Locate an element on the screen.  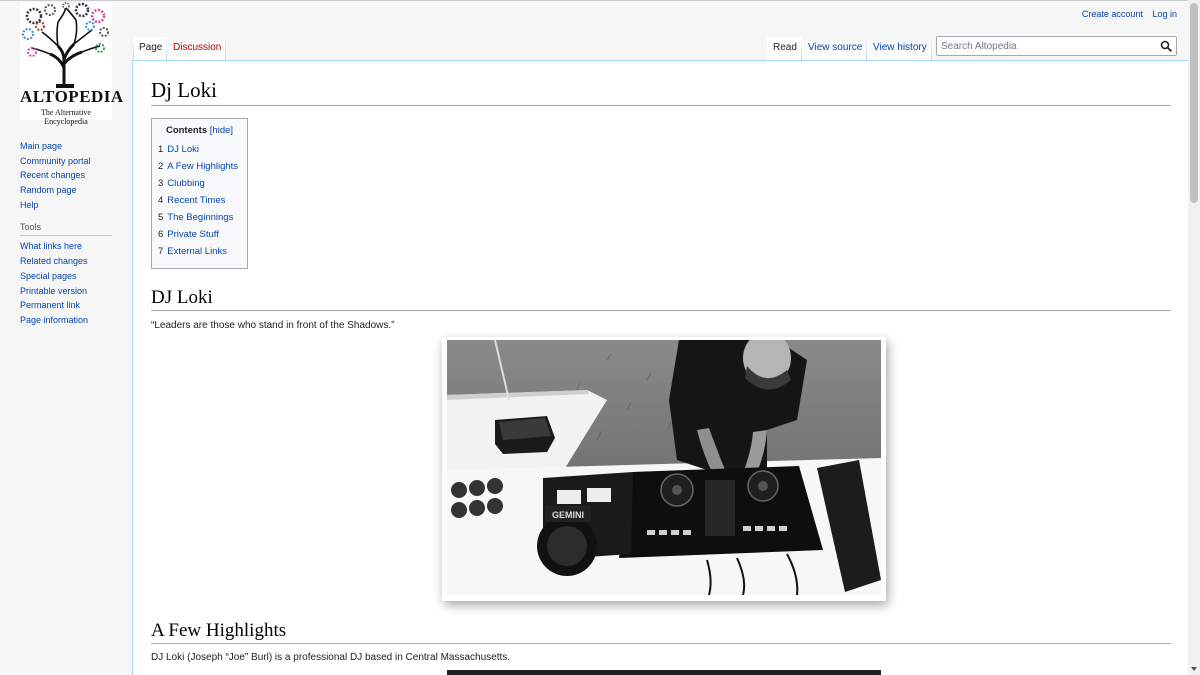
toc-item: 7 External Links is located at coordinates (199, 253).